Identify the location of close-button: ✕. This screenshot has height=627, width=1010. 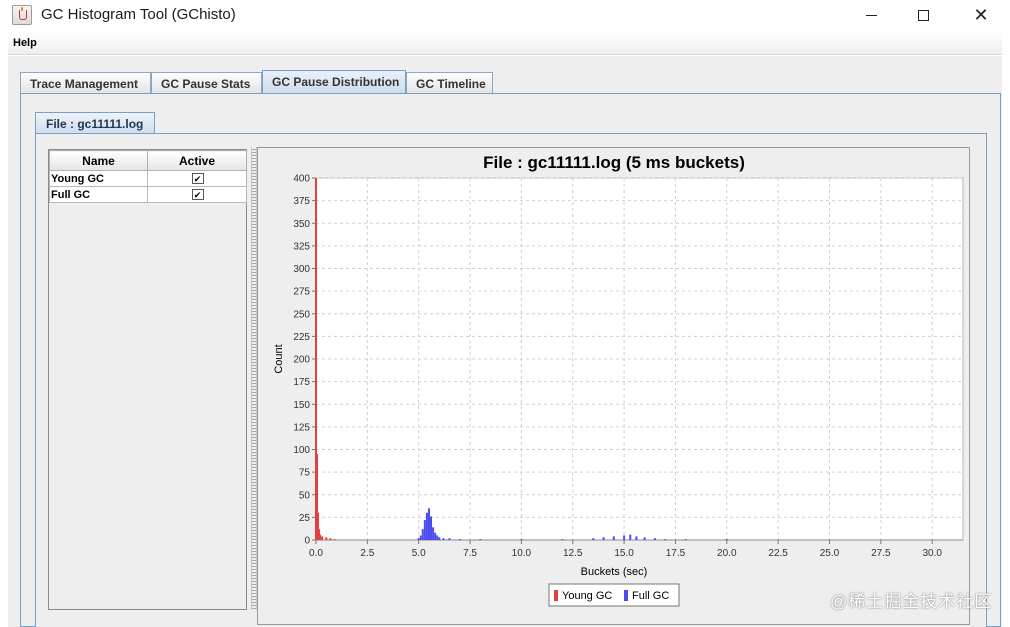
(981, 15).